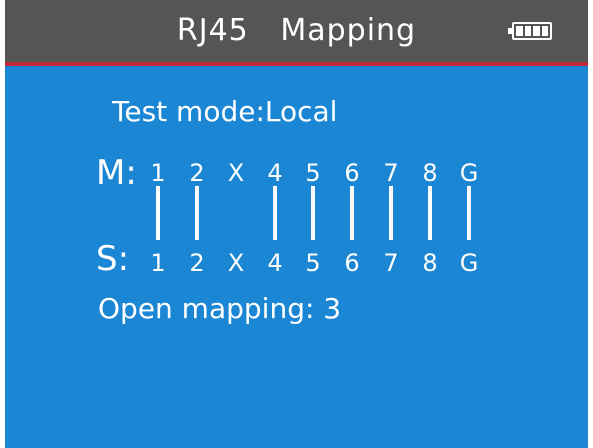  Describe the element at coordinates (352, 263) in the screenshot. I see `slave-pin-6: 6` at that location.